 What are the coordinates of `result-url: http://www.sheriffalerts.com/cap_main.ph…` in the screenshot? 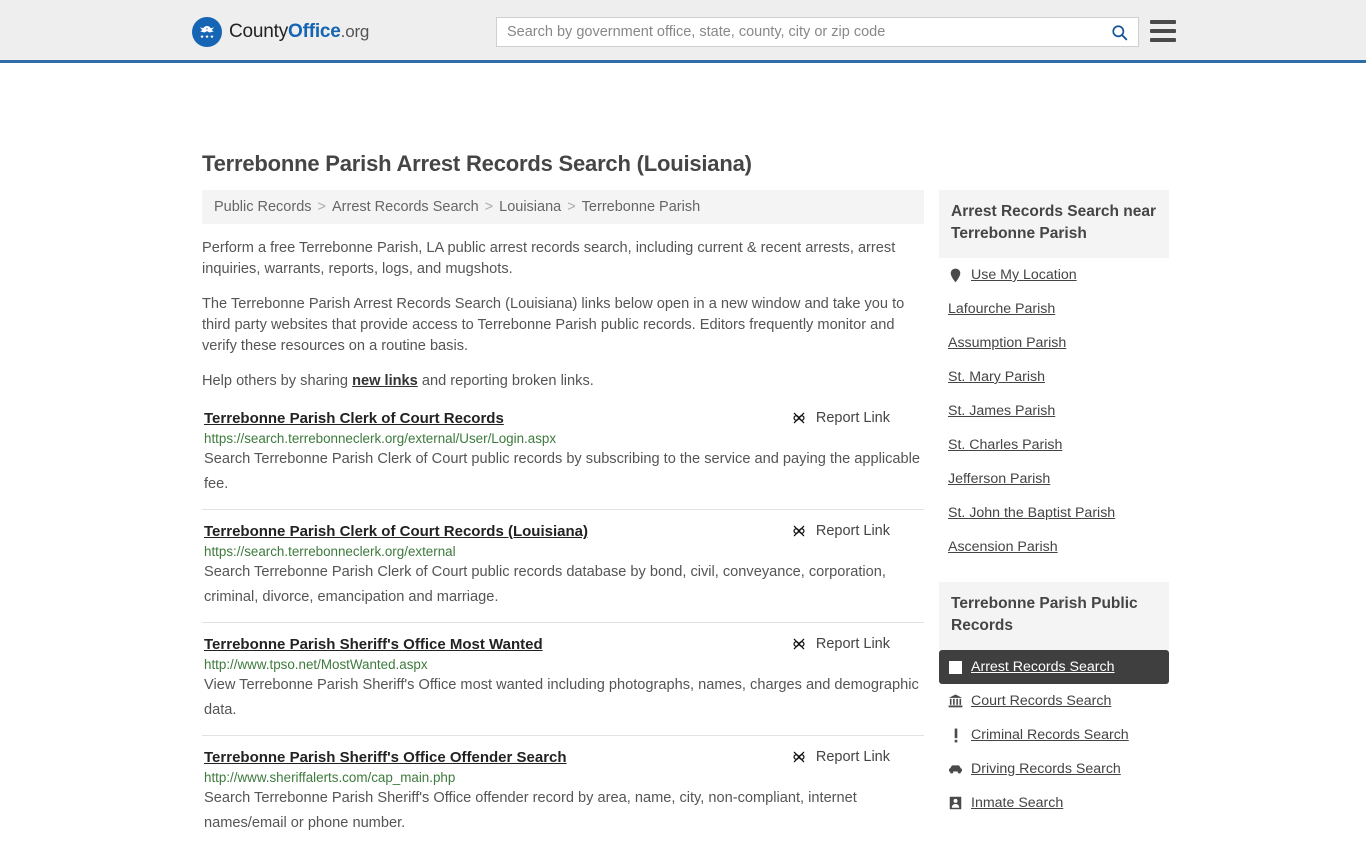 It's located at (564, 777).